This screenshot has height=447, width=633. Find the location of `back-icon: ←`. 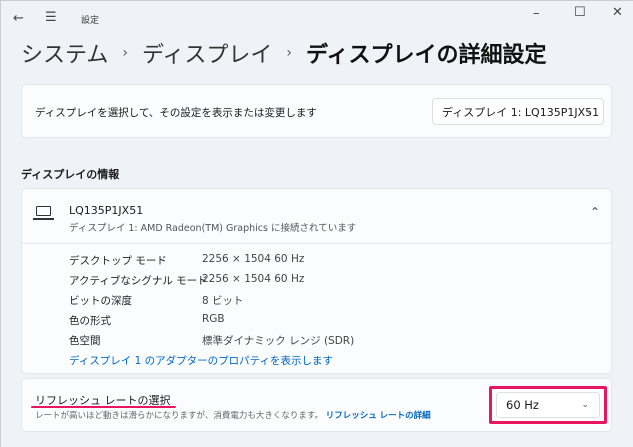

back-icon: ← is located at coordinates (18, 18).